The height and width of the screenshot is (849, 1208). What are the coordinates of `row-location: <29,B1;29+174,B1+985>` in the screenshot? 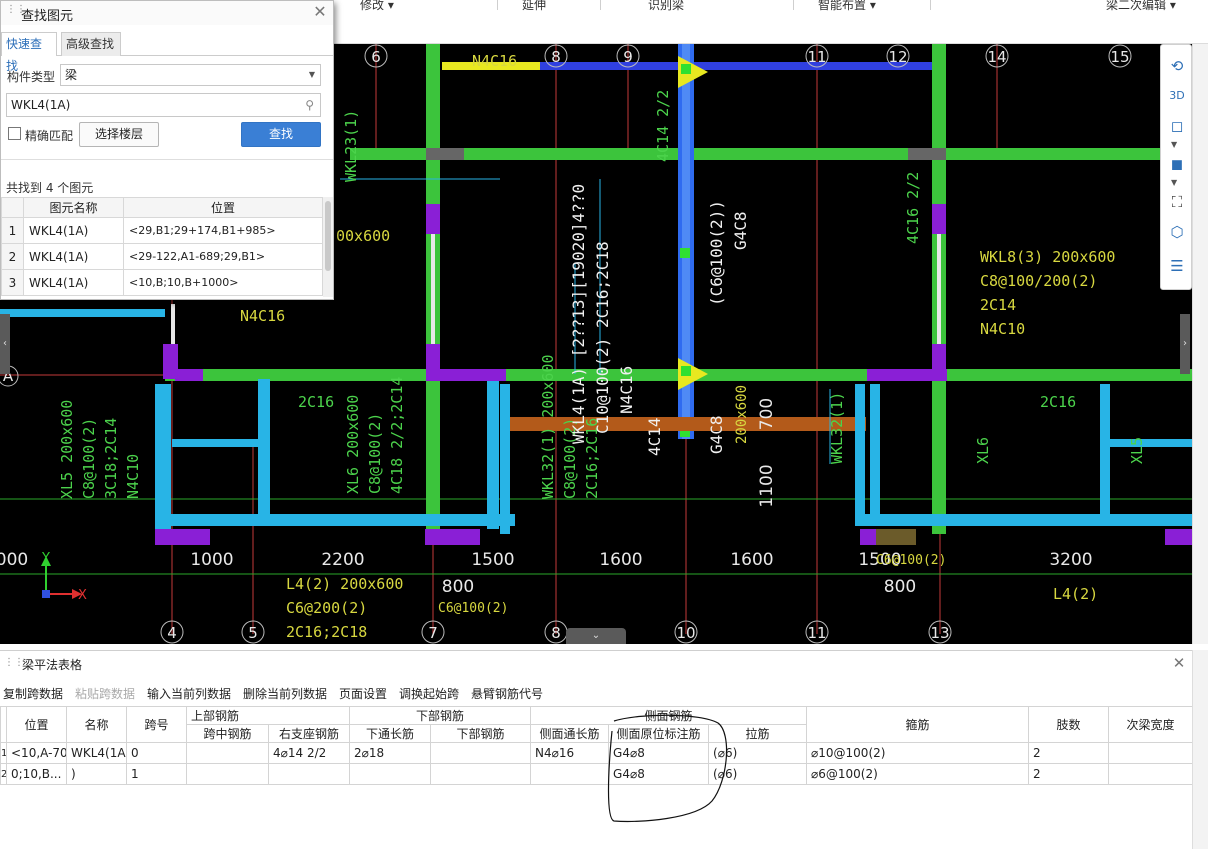 It's located at (223, 230).